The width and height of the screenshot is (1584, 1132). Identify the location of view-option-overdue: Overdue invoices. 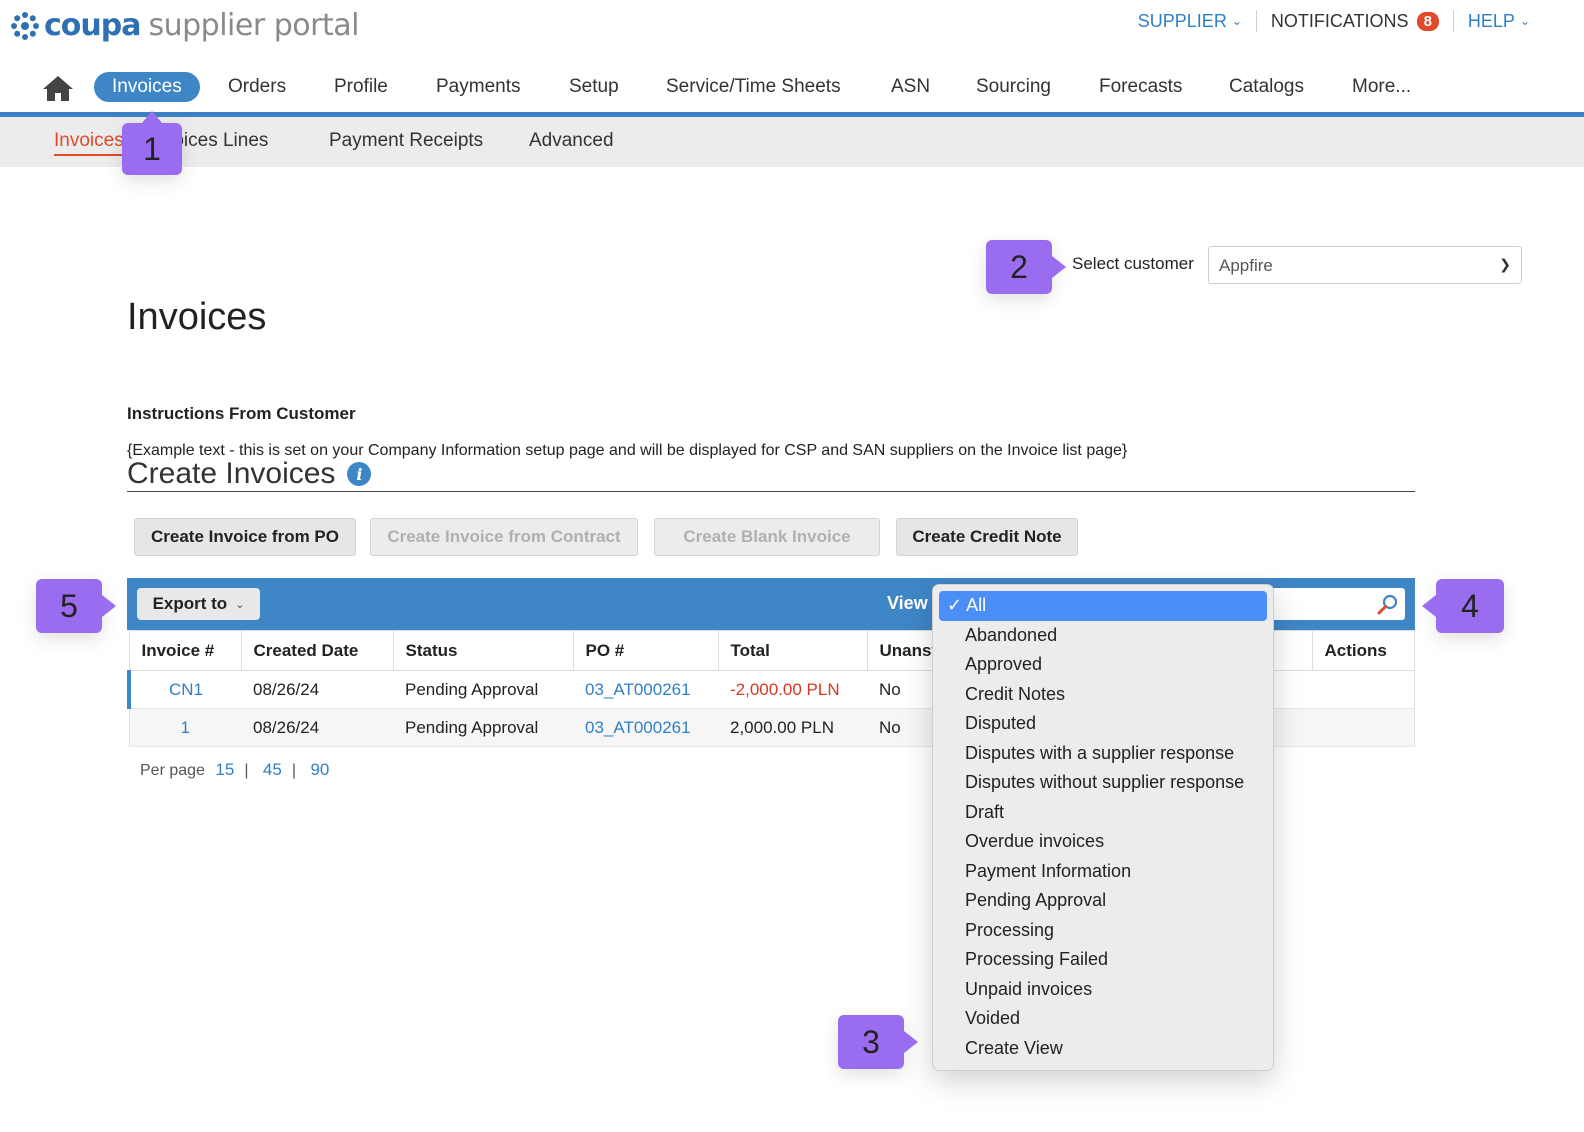
(1103, 842).